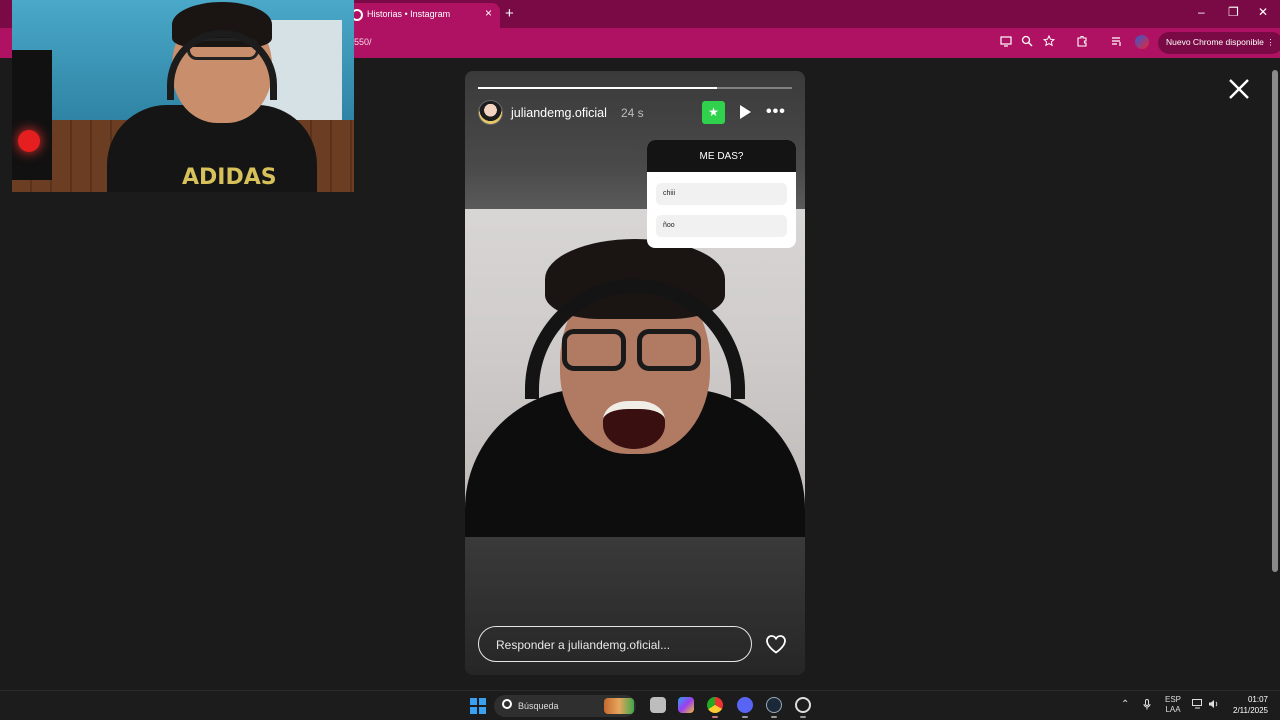  Describe the element at coordinates (715, 705) in the screenshot. I see `chrome-icon` at that location.